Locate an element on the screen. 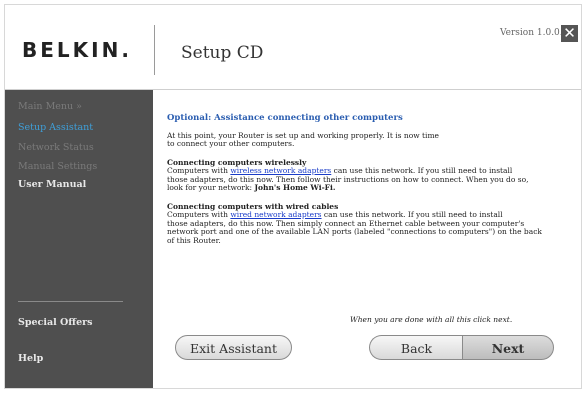  wired-adapters-link: wired network adapters is located at coordinates (275, 214).